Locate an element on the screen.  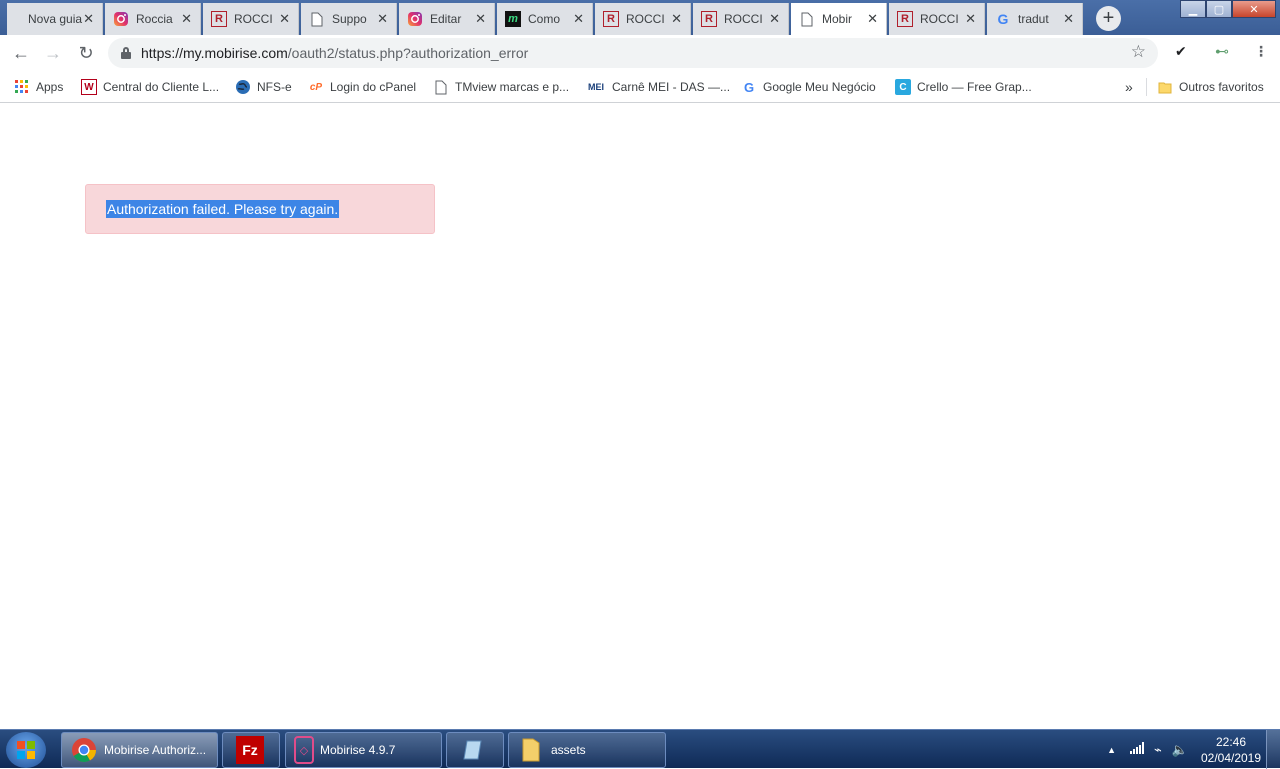
close-window-button: ✕ is located at coordinates (1254, 9).